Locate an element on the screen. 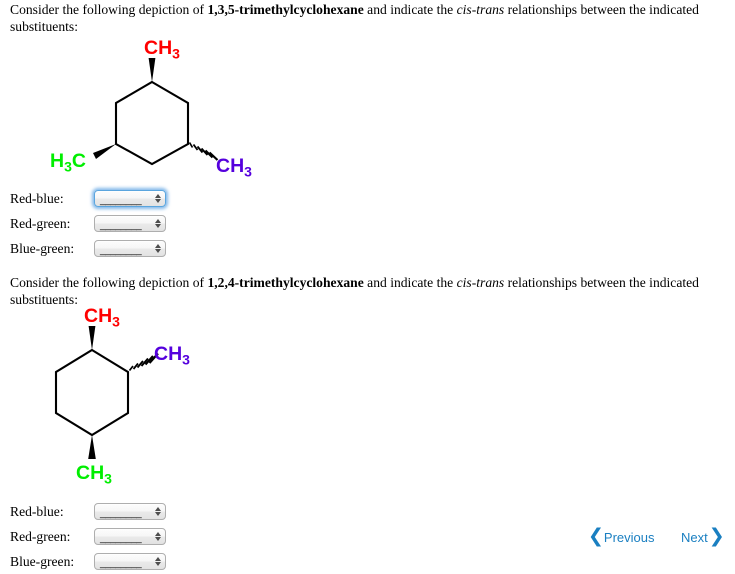  label-red-methyl-1: CH3 is located at coordinates (162, 49).